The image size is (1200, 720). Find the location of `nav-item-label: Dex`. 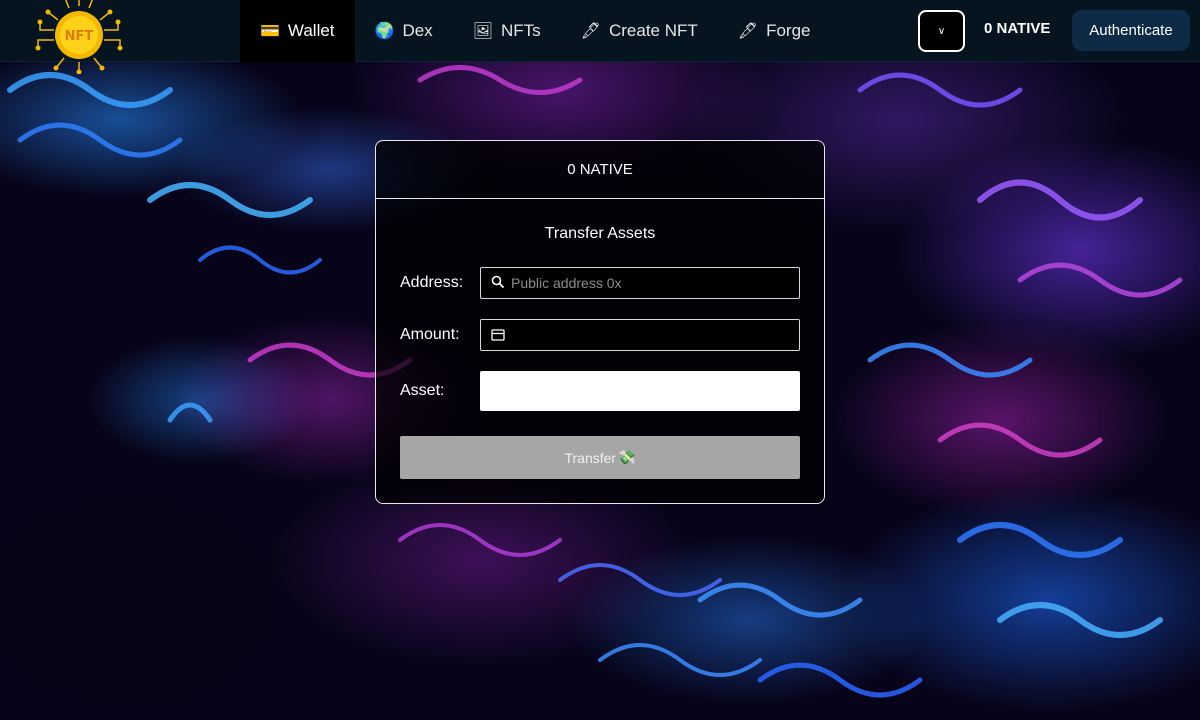

nav-item-label: Dex is located at coordinates (417, 30).